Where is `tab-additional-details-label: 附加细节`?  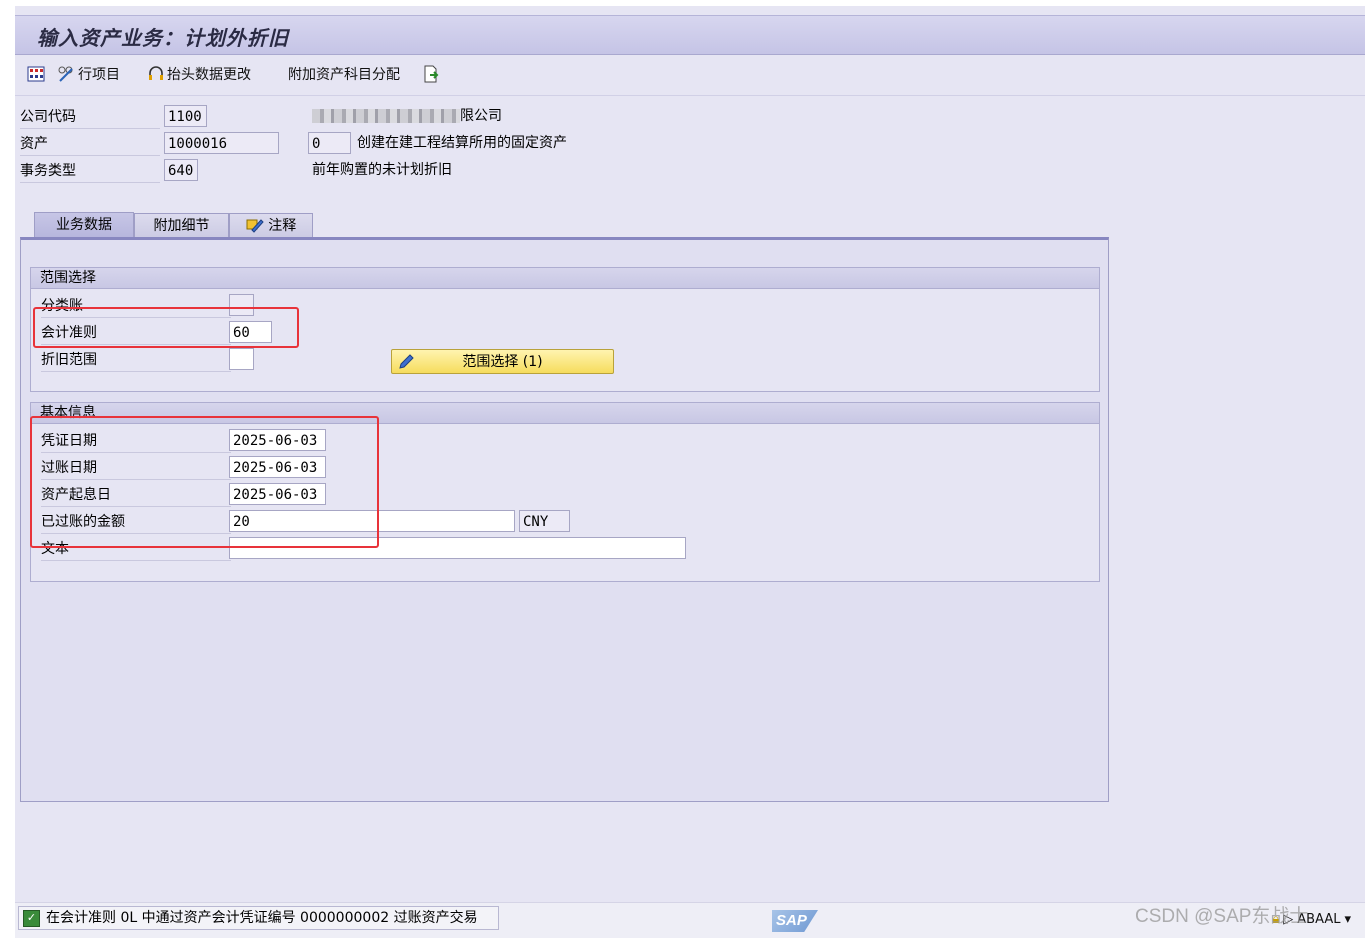
tab-additional-details-label: 附加细节 is located at coordinates (181, 226).